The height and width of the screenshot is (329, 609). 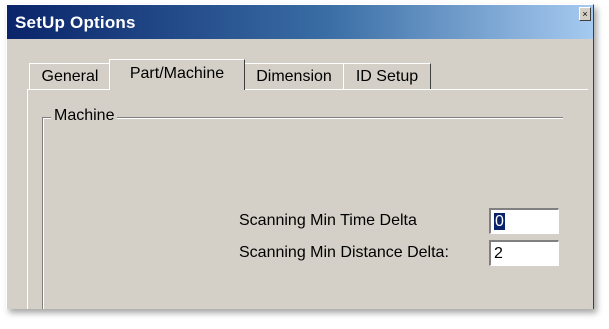 What do you see at coordinates (328, 220) in the screenshot?
I see `scanning-min-time-delta-label: Scanning Min Time Delta` at bounding box center [328, 220].